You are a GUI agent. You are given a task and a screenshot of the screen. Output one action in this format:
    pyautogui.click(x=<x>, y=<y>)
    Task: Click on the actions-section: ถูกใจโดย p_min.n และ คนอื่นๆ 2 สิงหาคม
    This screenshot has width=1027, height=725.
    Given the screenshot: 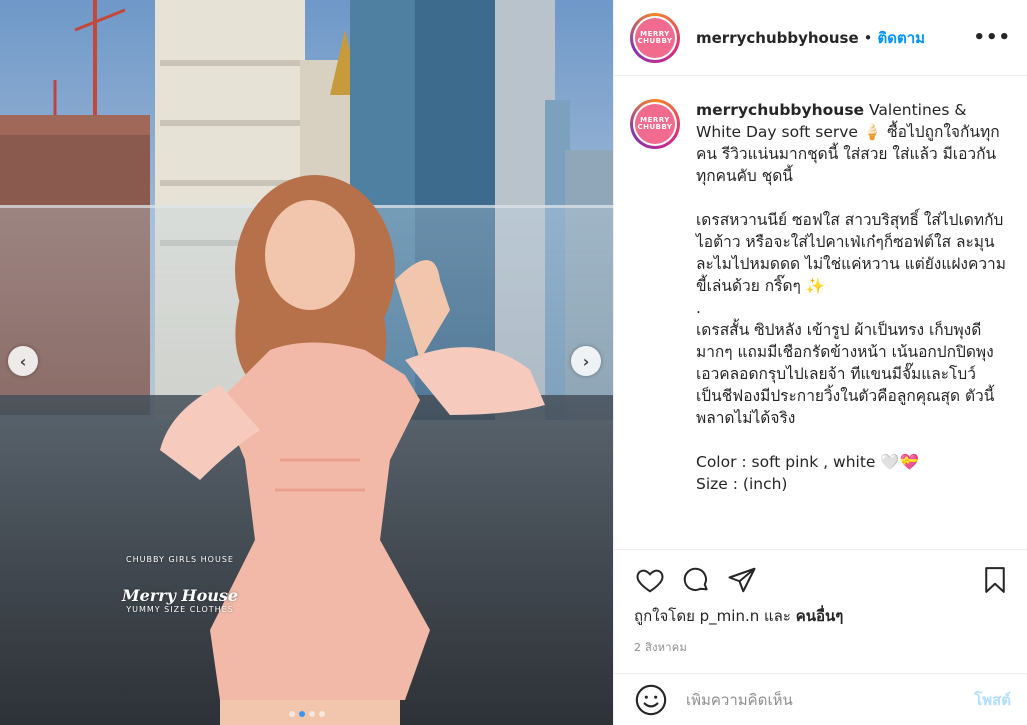 What is the action you would take?
    pyautogui.click(x=820, y=614)
    